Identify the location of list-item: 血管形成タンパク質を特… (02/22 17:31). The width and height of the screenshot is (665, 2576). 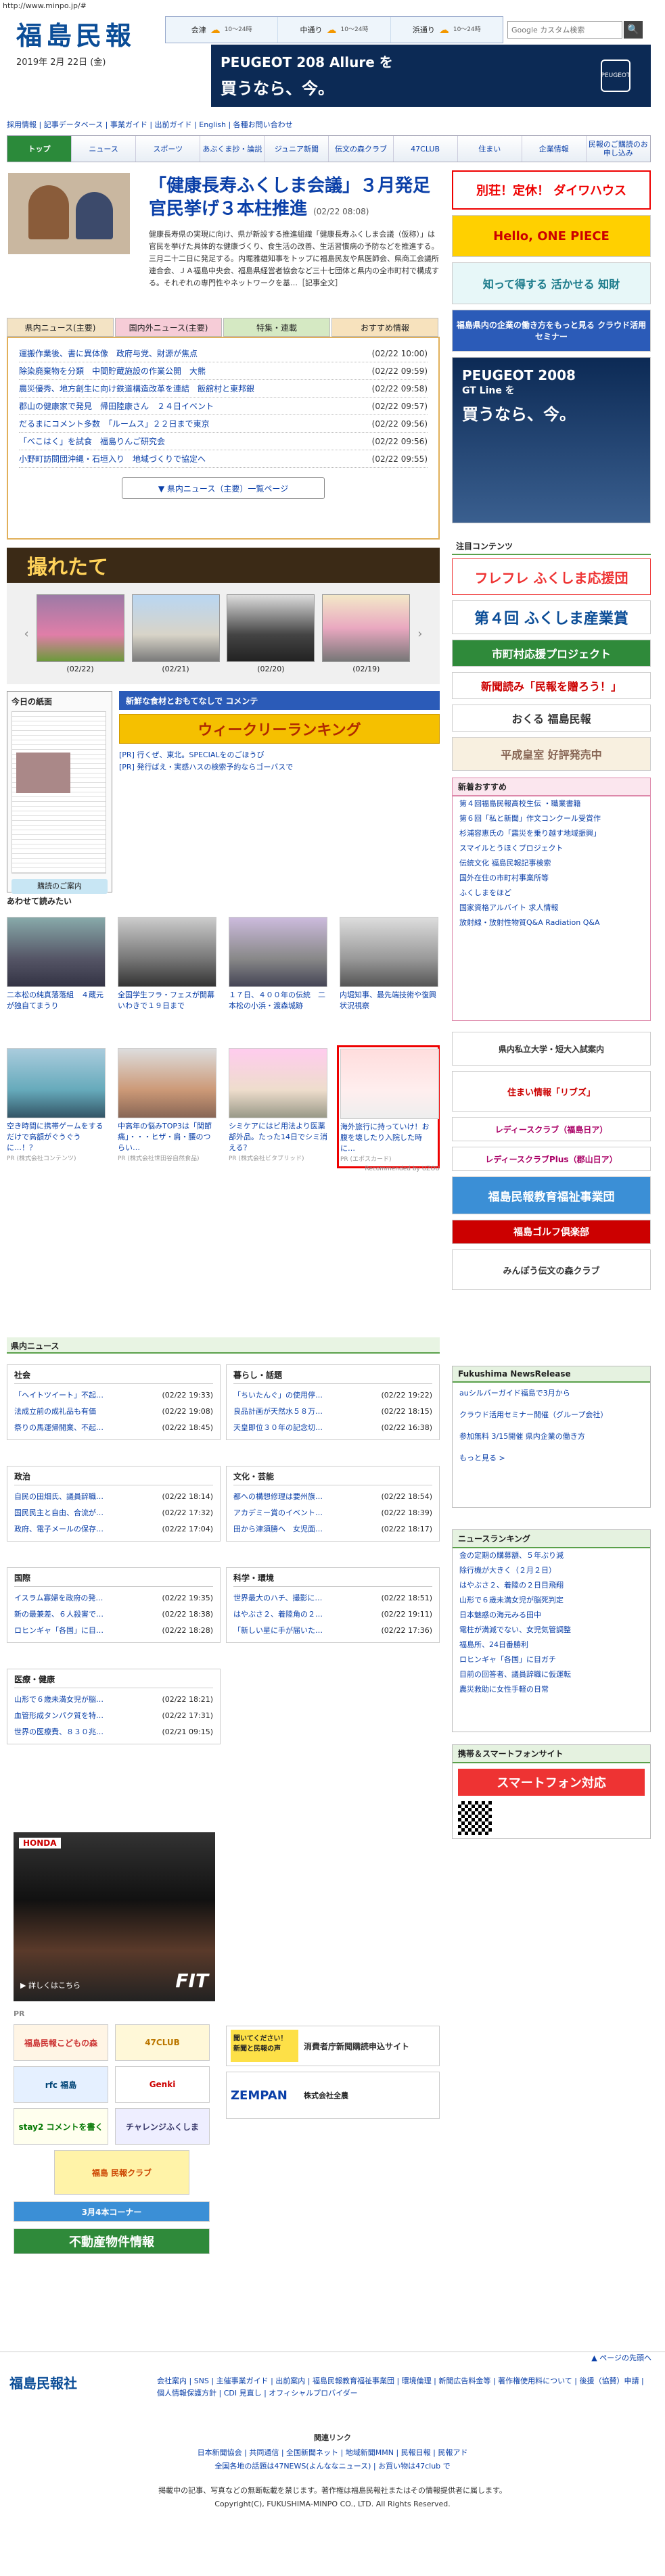
(113, 1715).